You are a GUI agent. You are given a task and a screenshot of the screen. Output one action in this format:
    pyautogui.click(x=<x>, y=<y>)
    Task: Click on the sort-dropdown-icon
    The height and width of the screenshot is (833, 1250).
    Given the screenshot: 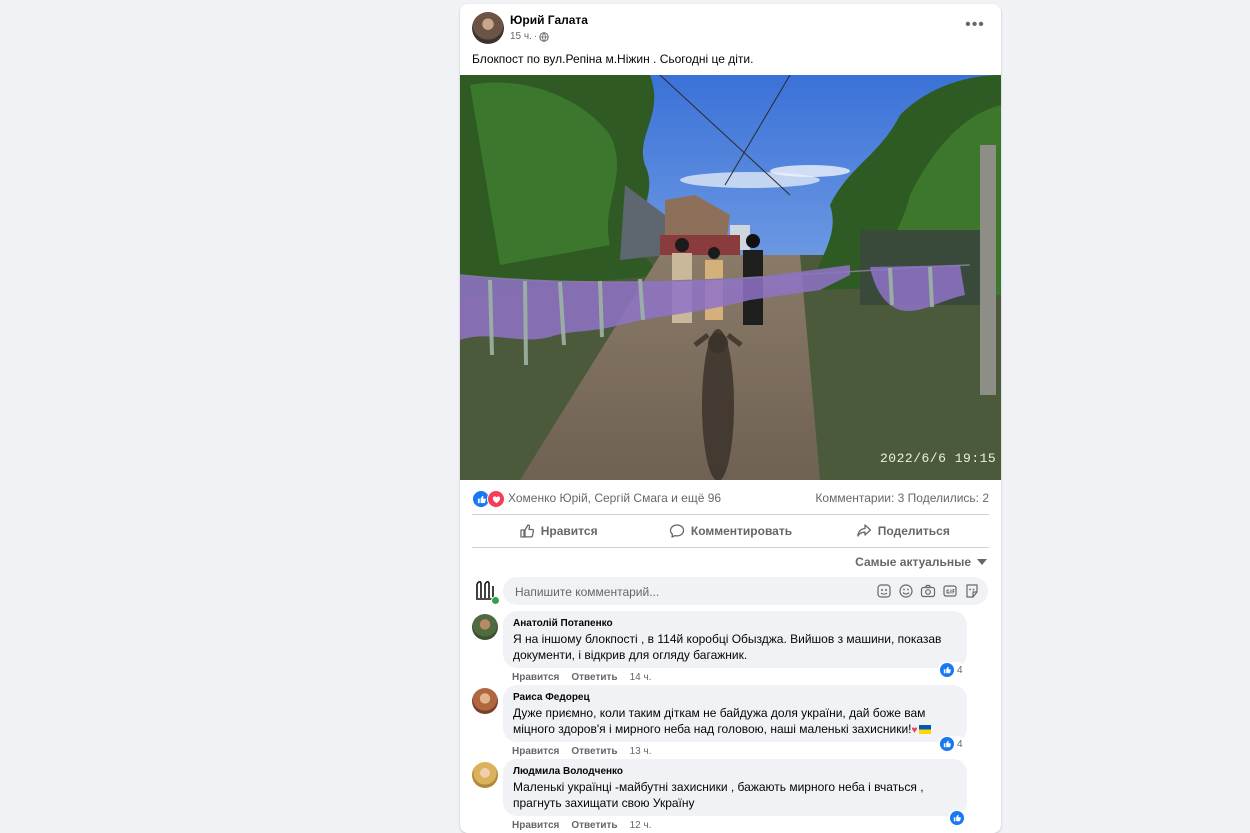 What is the action you would take?
    pyautogui.click(x=982, y=562)
    